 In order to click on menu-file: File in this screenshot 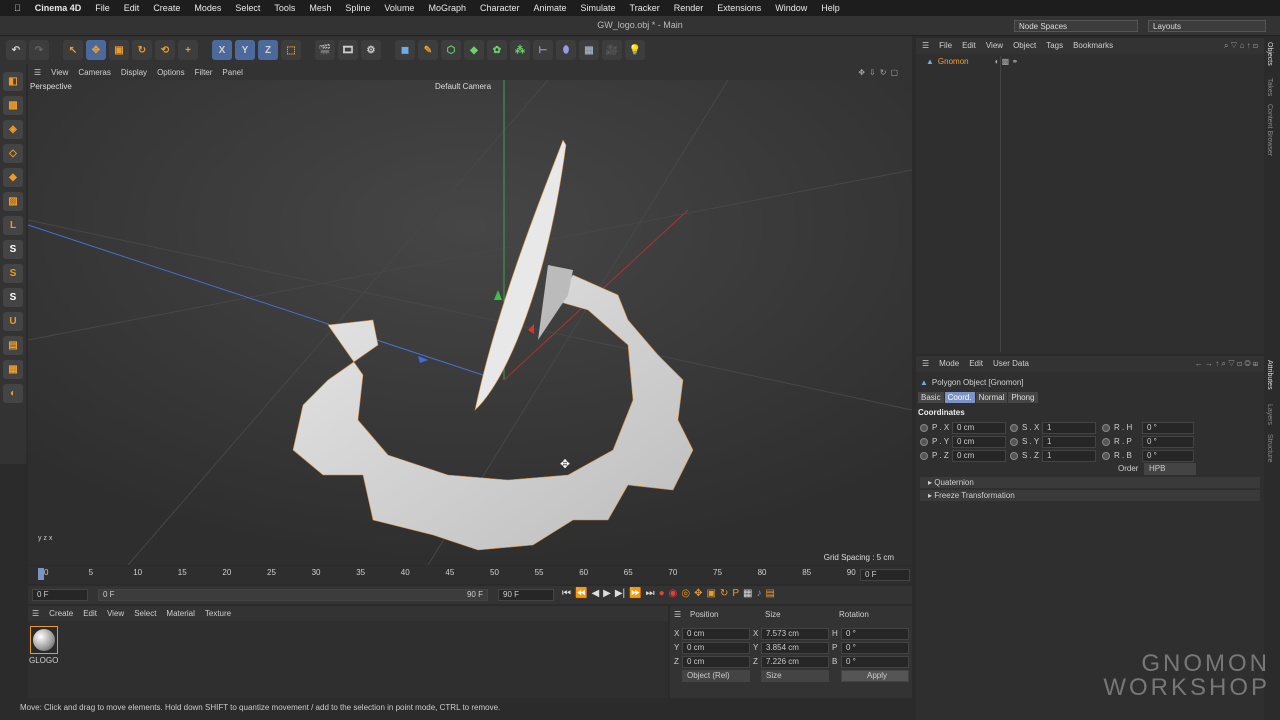, I will do `click(102, 8)`.